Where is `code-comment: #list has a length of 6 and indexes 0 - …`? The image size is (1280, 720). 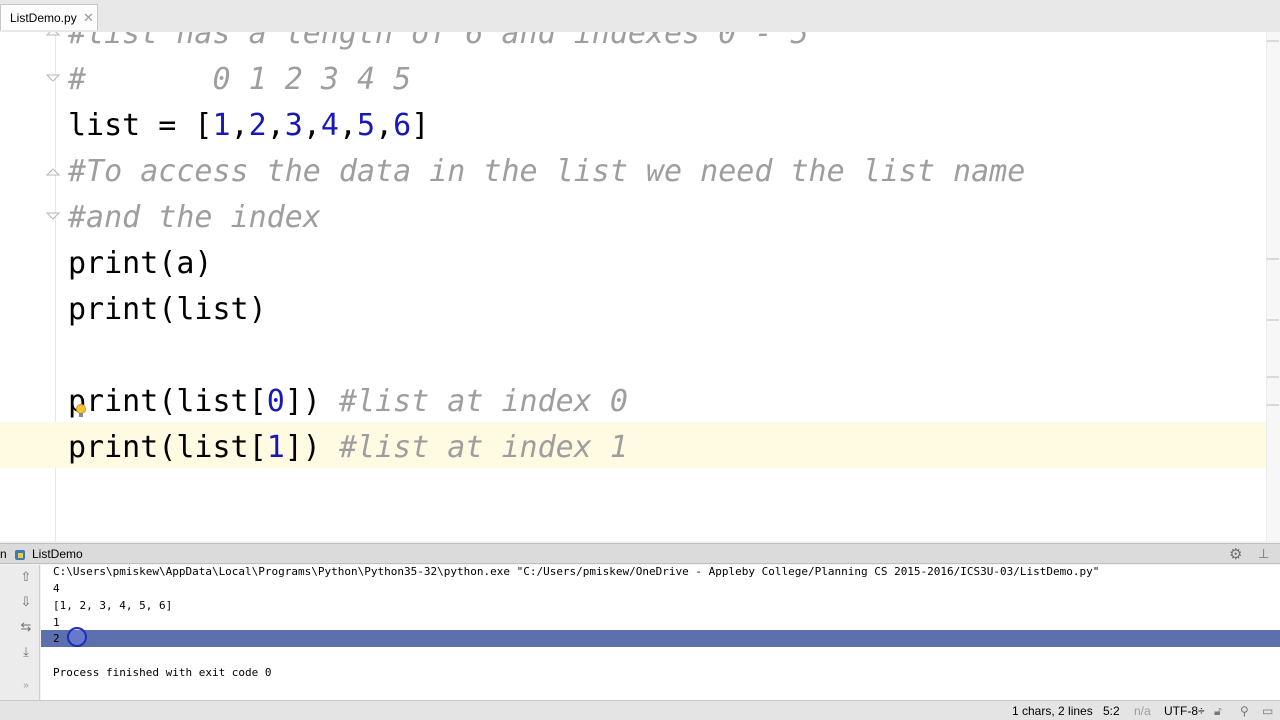 code-comment: #list has a length of 6 and indexes 0 - … is located at coordinates (438, 41).